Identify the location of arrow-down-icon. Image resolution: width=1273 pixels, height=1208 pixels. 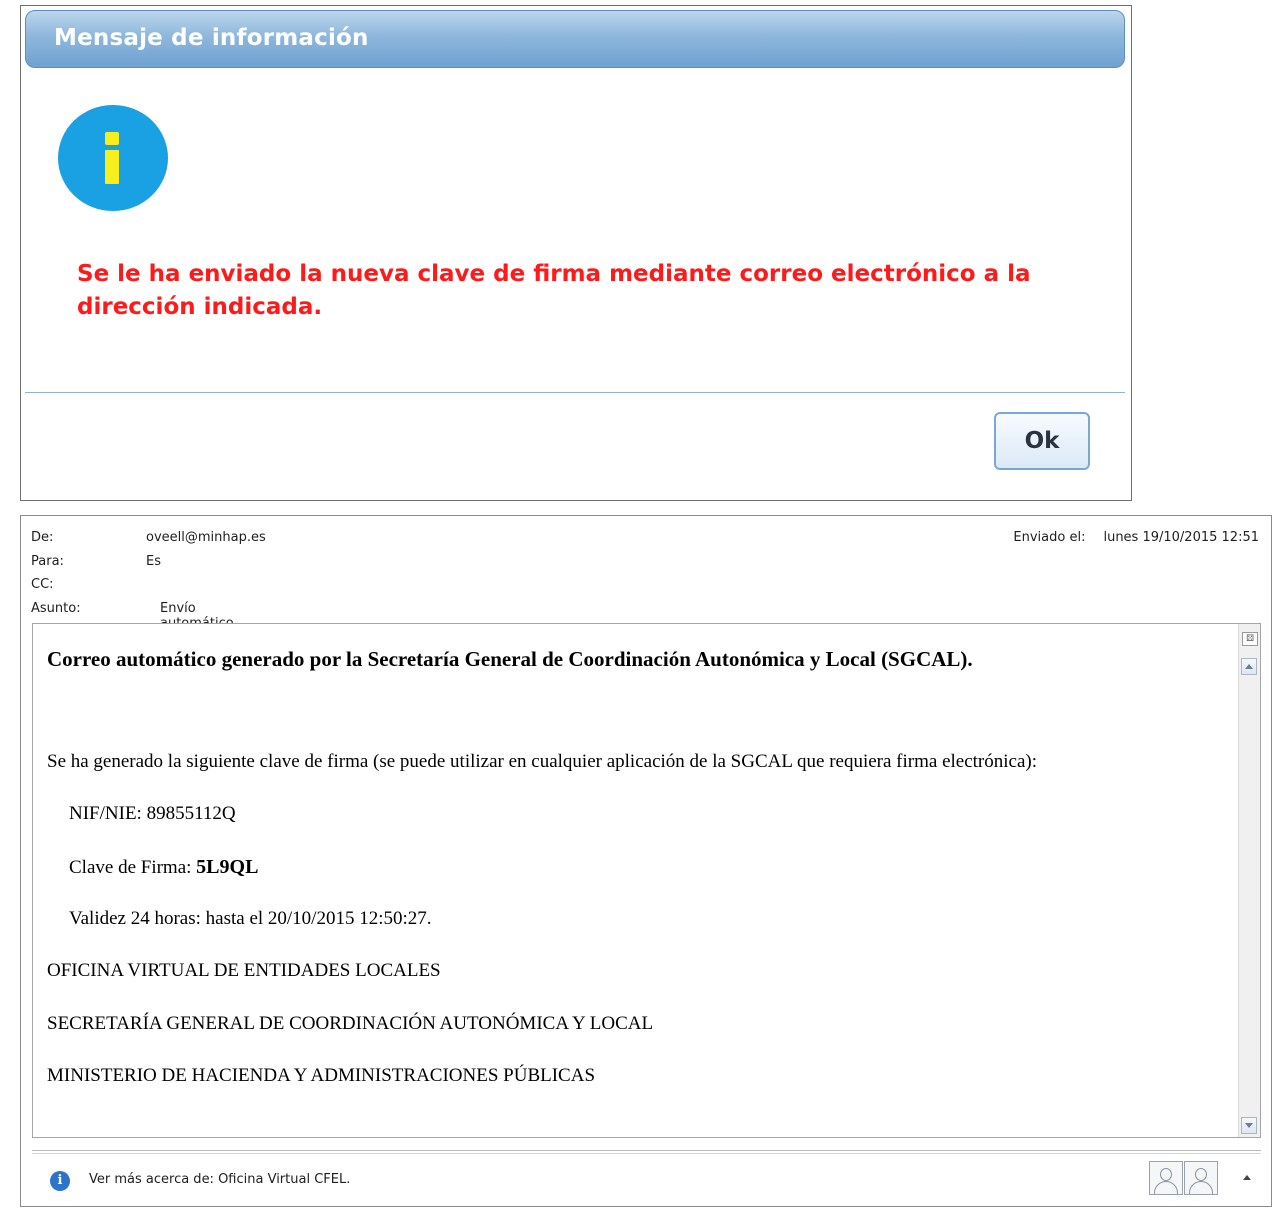
(1249, 1125).